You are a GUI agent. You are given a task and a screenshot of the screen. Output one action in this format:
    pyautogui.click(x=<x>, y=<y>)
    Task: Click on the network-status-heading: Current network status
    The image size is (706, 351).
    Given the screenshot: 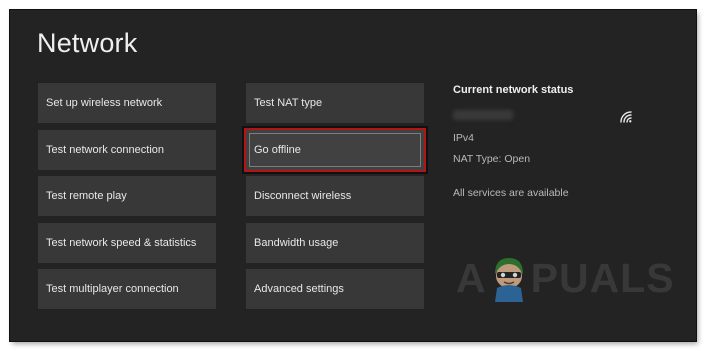 What is the action you would take?
    pyautogui.click(x=513, y=90)
    